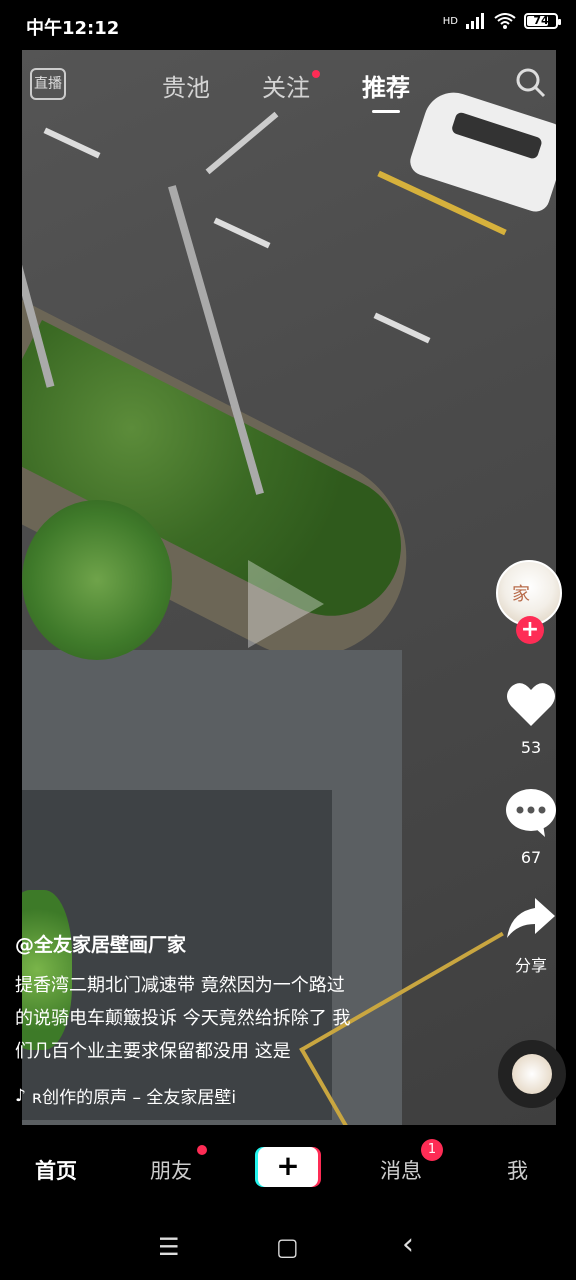 The width and height of the screenshot is (576, 1280). I want to click on music-title: ʀ创作的原声 – 全友家居壁i, so click(134, 1098).